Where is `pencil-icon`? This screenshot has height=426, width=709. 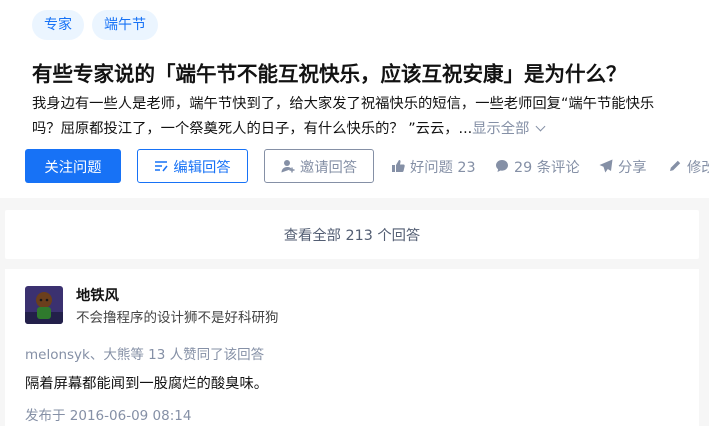 pencil-icon is located at coordinates (675, 166).